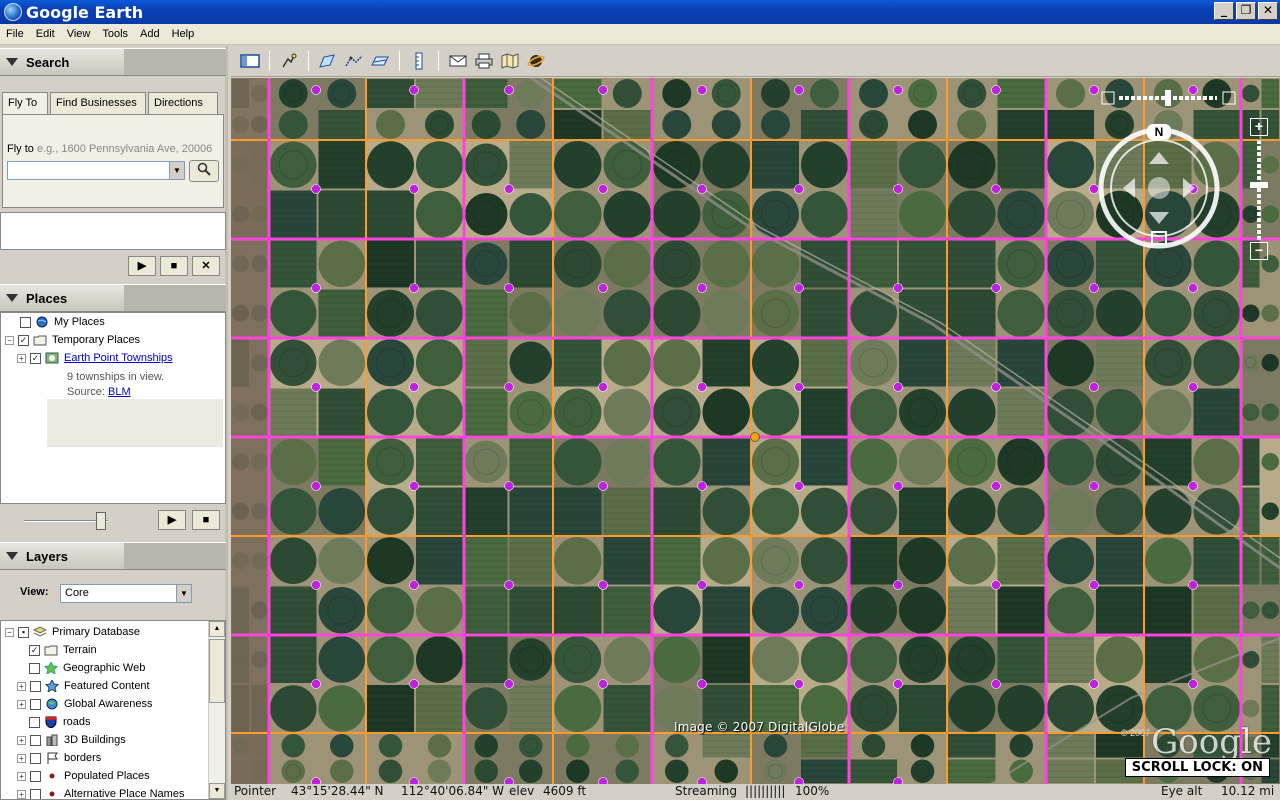  What do you see at coordinates (755, 437) in the screenshot?
I see `township-corner-marker` at bounding box center [755, 437].